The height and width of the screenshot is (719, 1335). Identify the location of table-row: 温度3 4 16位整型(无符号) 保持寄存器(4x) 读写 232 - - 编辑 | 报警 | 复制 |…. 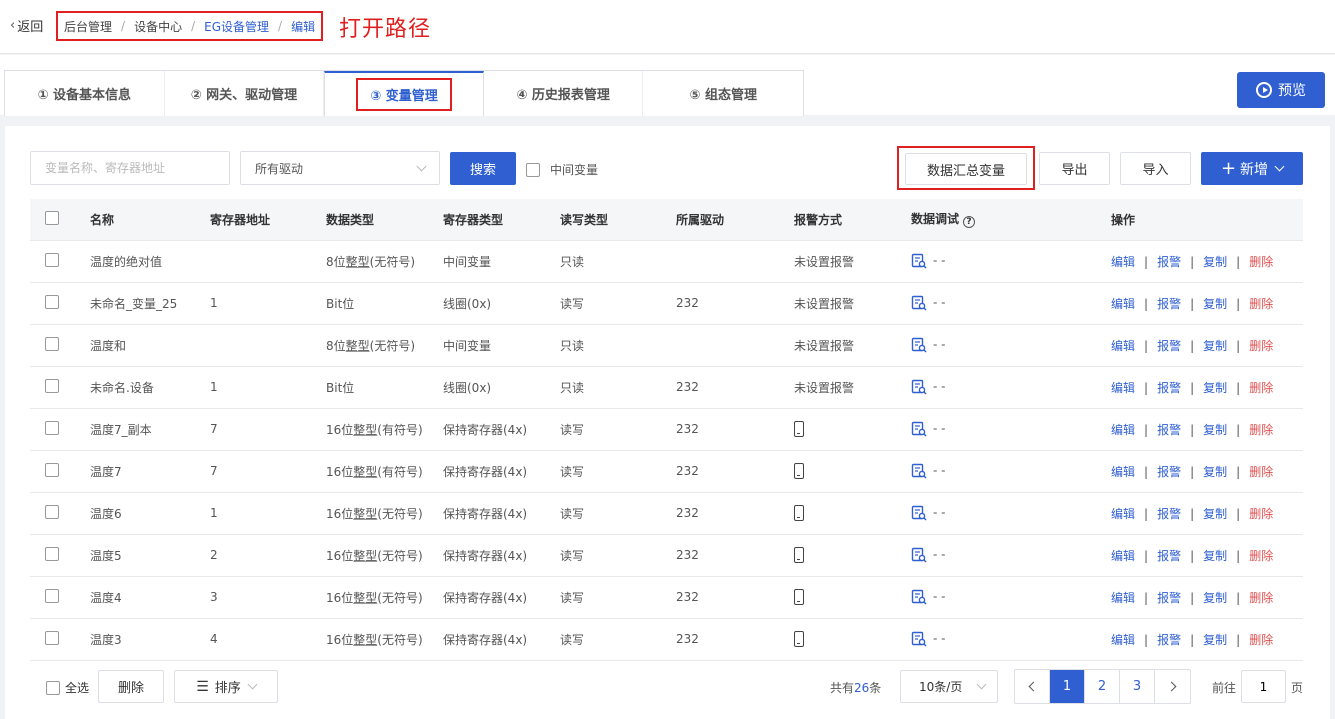
(666, 639).